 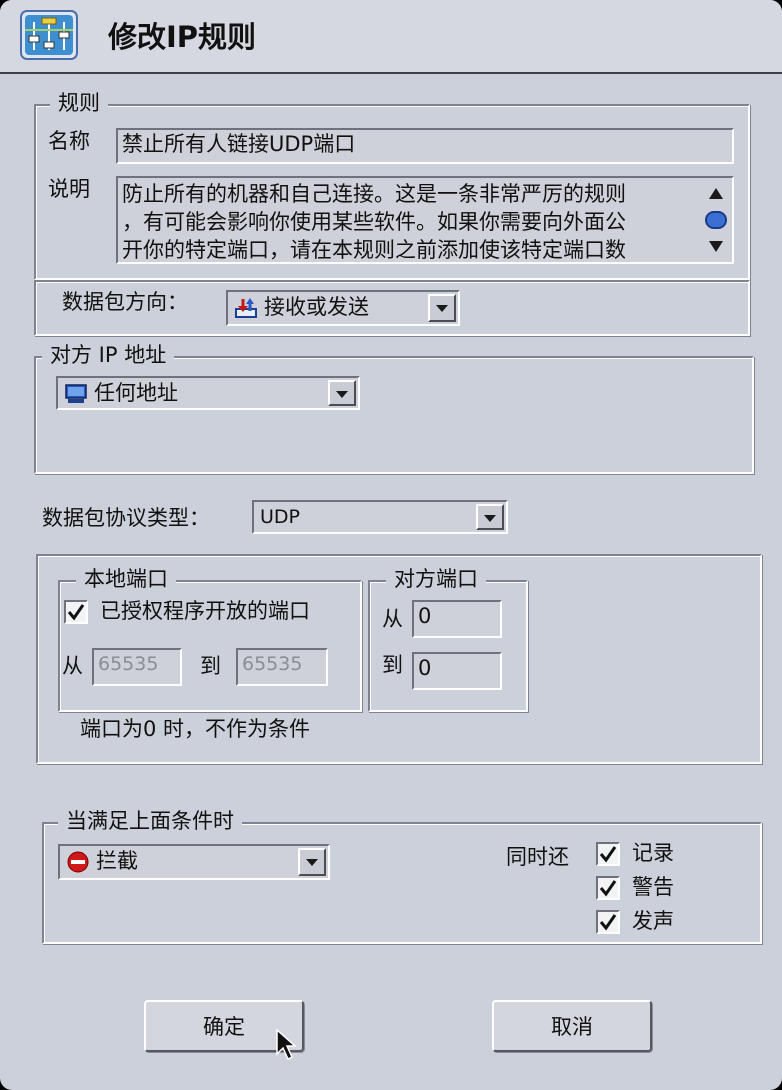 I want to click on remote-ip-group, so click(x=394, y=415).